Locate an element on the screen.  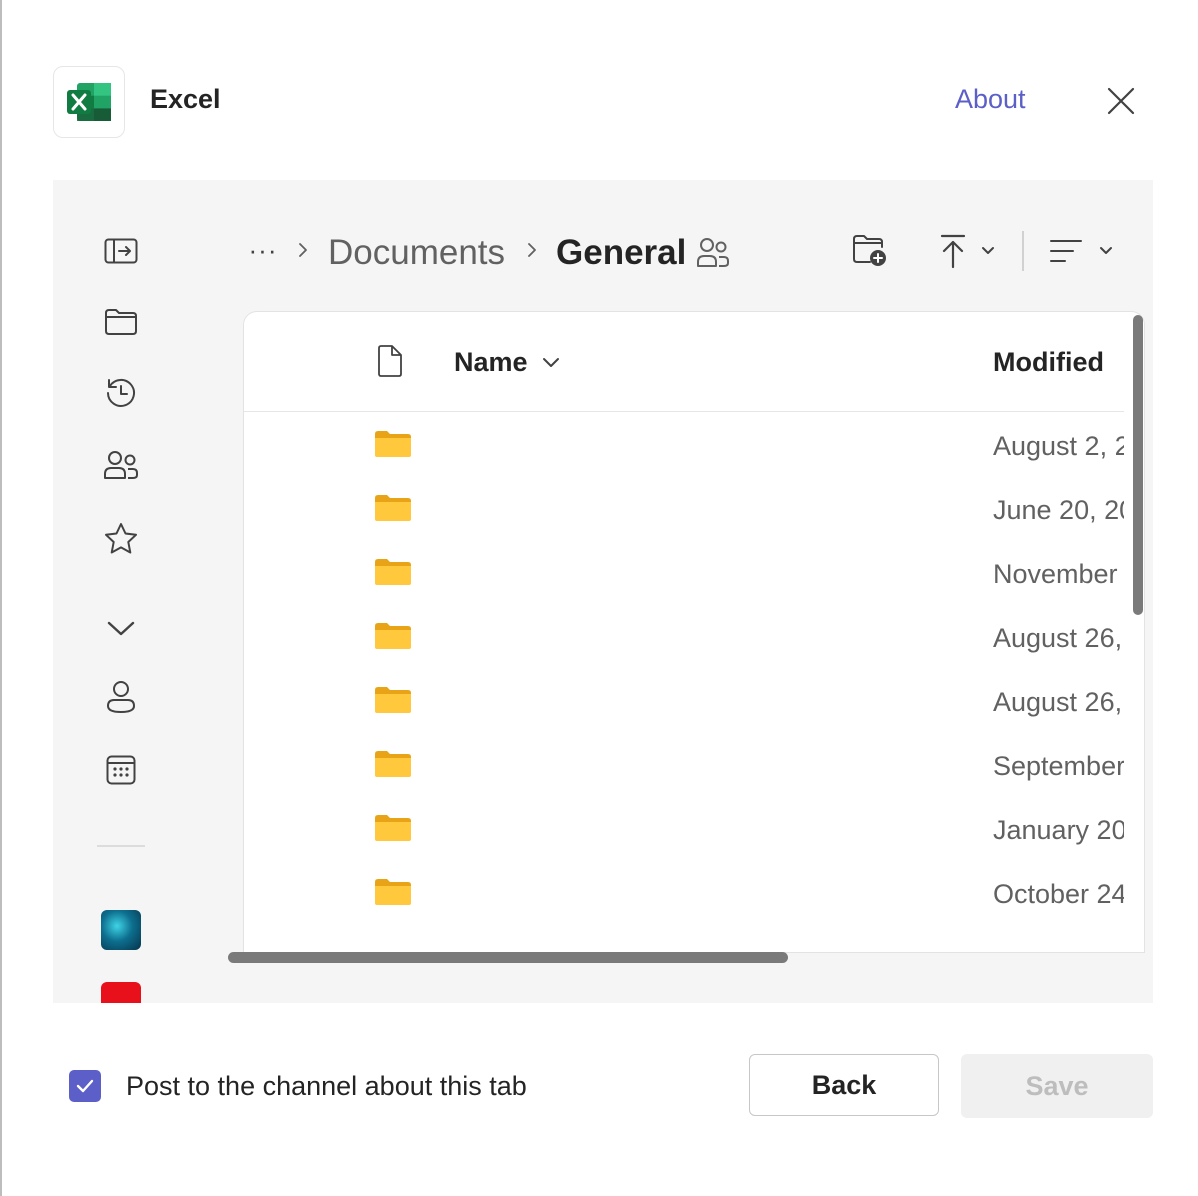
rail-expand is located at coordinates (121, 628).